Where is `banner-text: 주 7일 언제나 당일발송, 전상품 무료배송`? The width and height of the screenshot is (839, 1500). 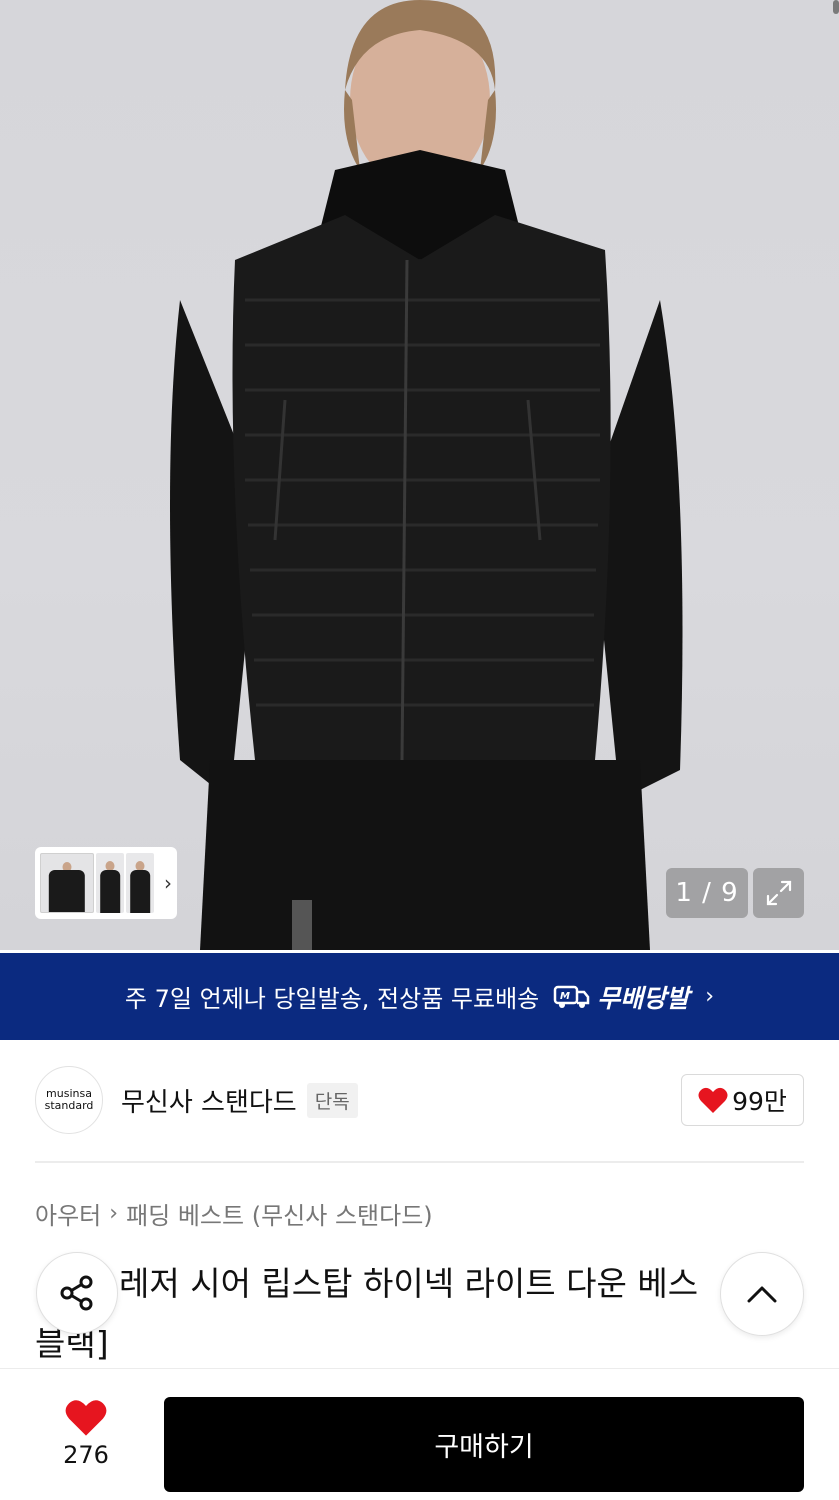
banner-text: 주 7일 언제나 당일발송, 전상품 무료배송 is located at coordinates (332, 999).